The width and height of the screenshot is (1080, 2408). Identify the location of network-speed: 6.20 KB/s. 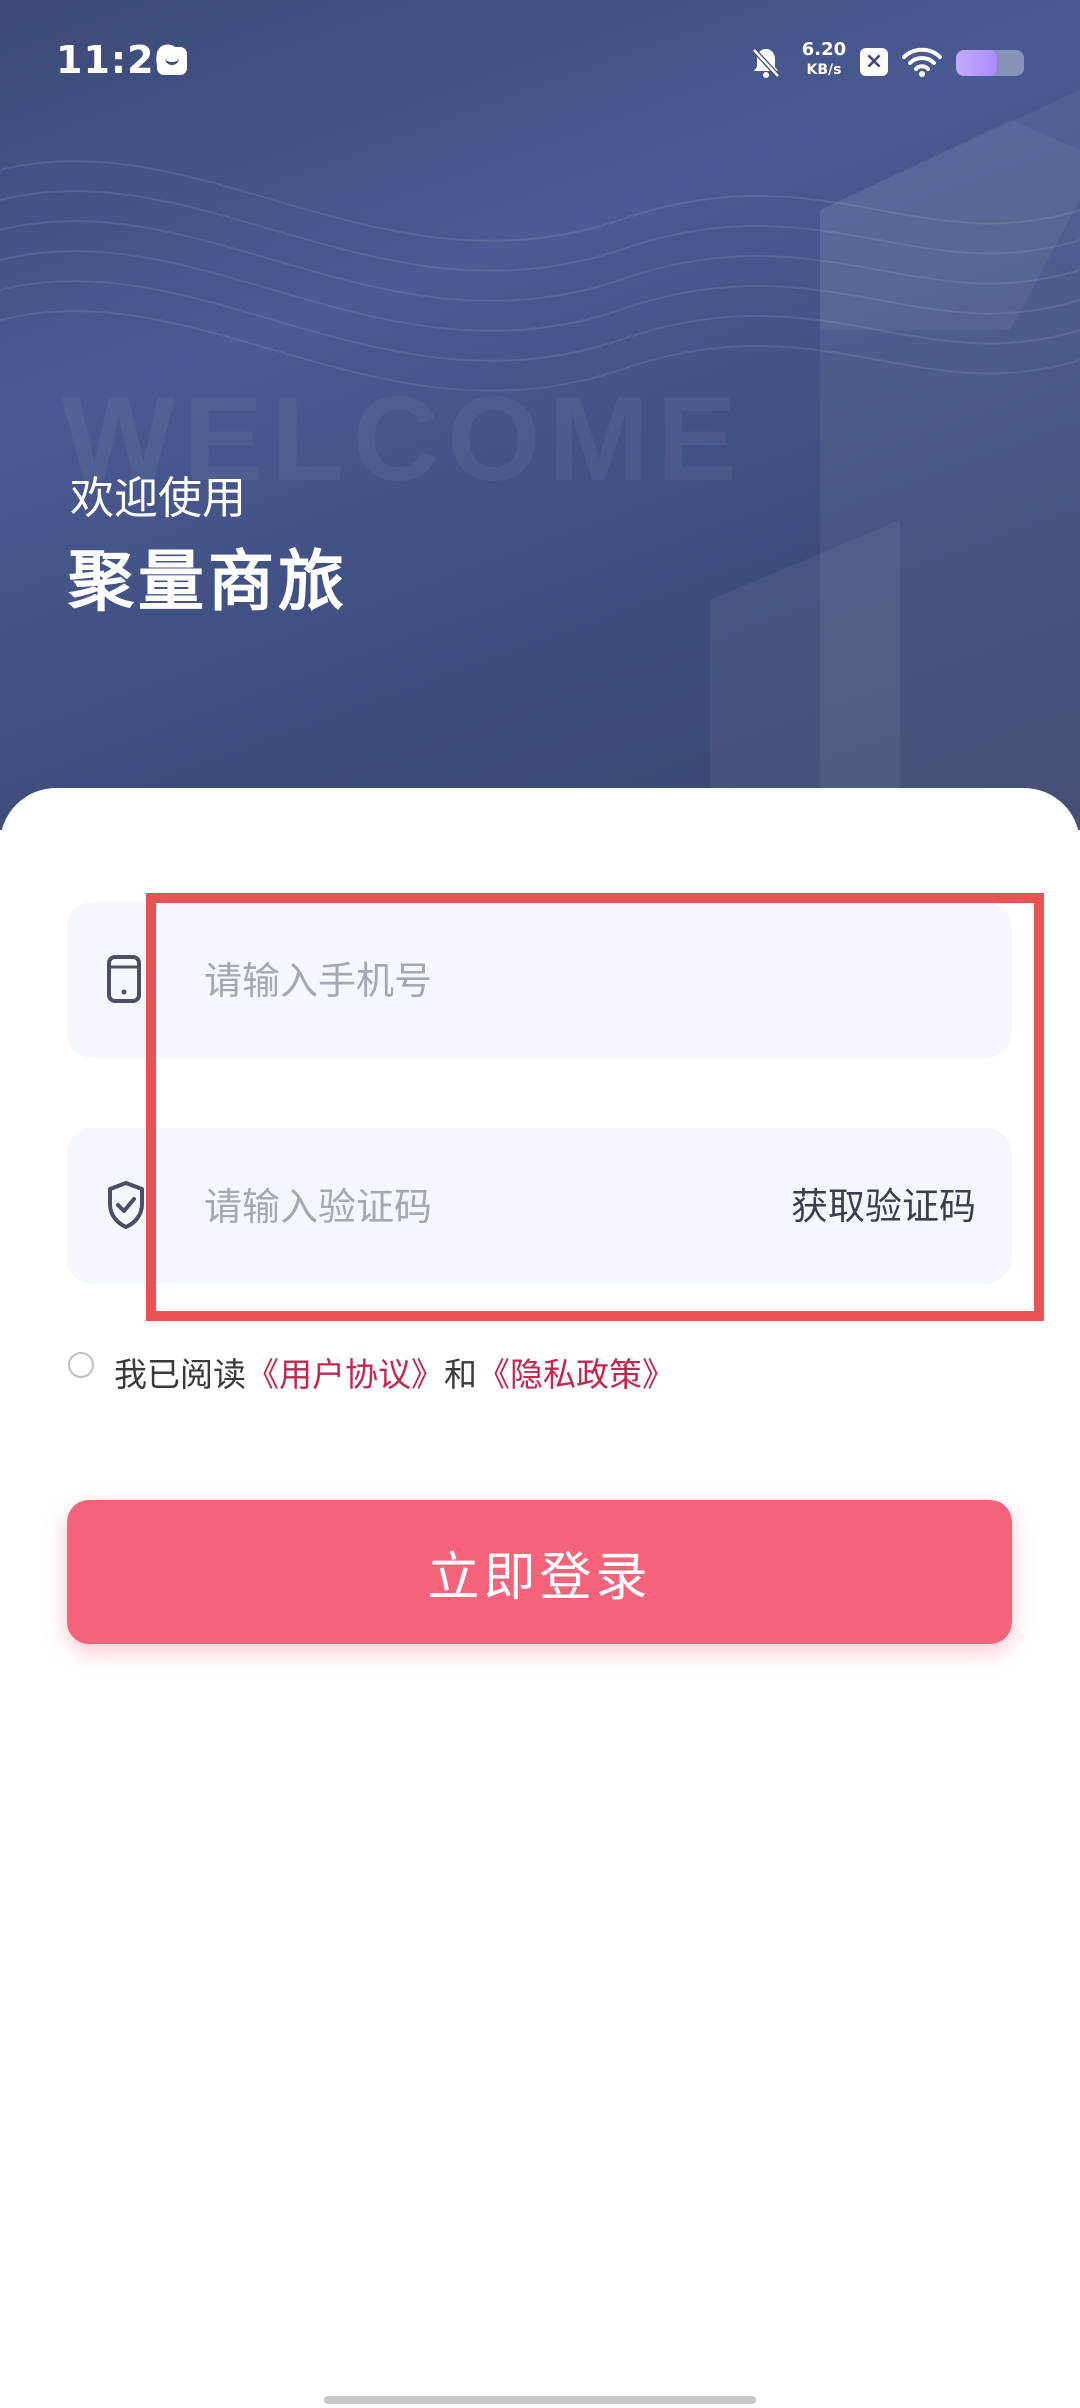
(824, 60).